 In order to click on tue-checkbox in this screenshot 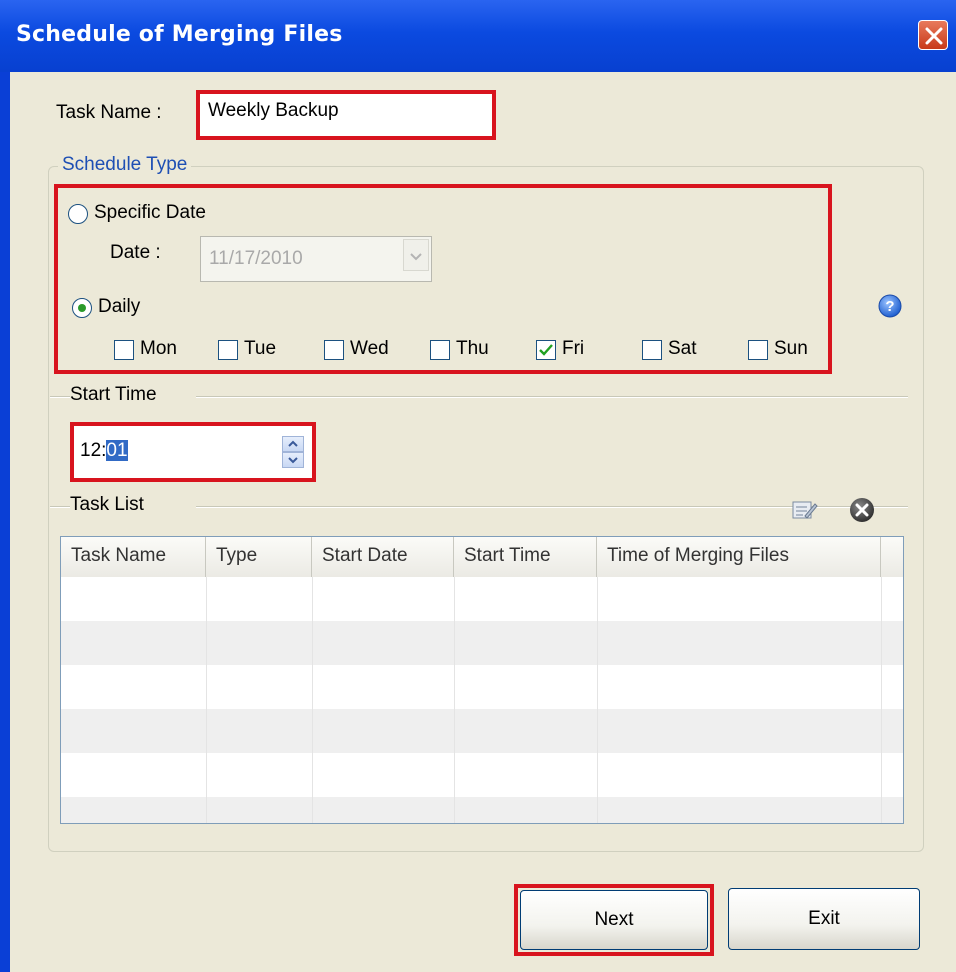, I will do `click(228, 350)`.